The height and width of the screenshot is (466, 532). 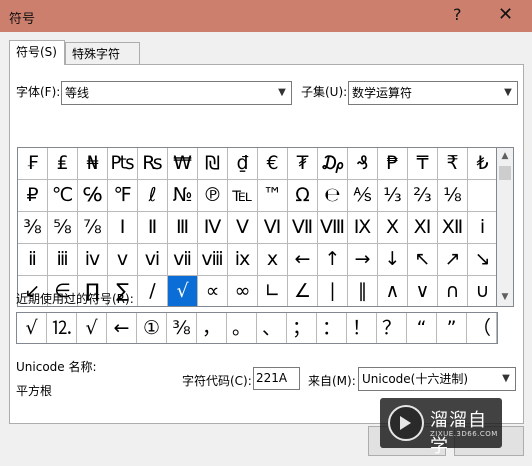 I want to click on tab-special-characters: 特殊字符(P), so click(x=102, y=62).